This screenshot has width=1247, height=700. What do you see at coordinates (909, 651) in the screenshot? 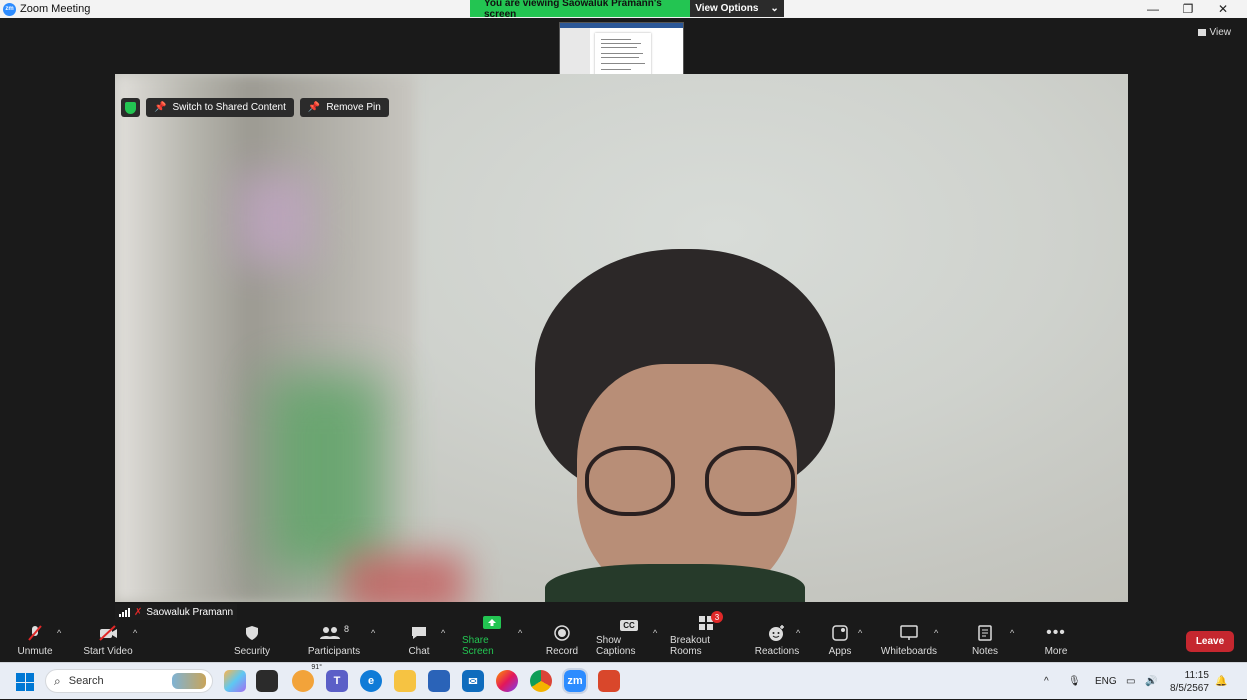
I see `whiteboards-label: Whiteboards` at bounding box center [909, 651].